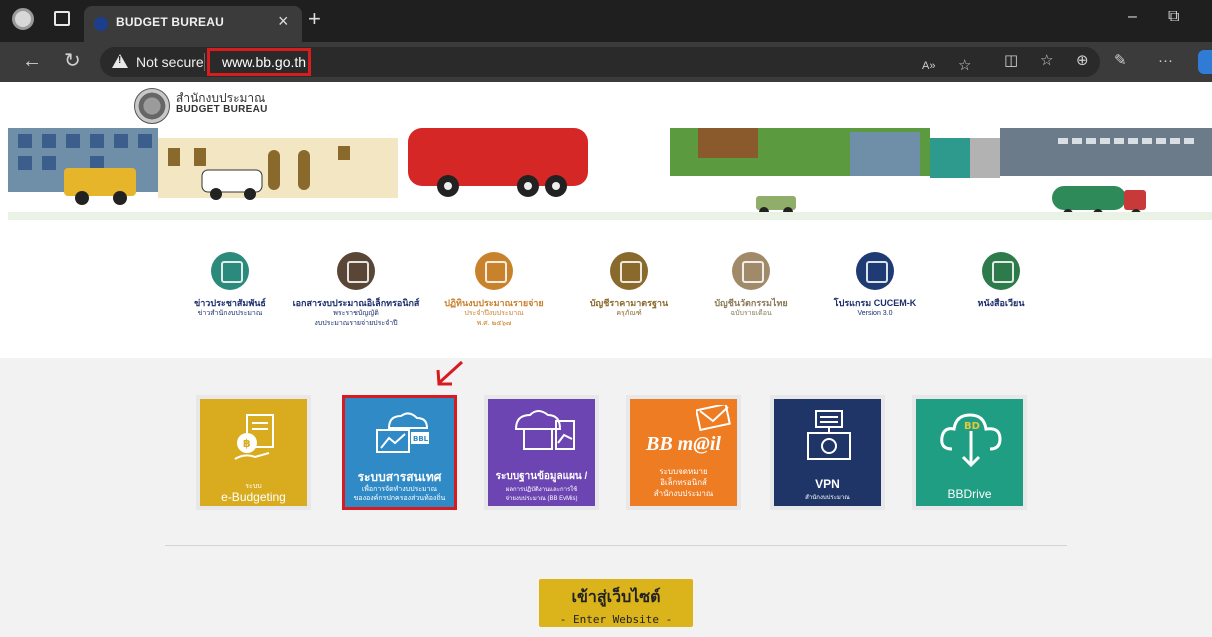 Image resolution: width=1212 pixels, height=637 pixels. I want to click on favorite-star-icon: ☆, so click(964, 66).